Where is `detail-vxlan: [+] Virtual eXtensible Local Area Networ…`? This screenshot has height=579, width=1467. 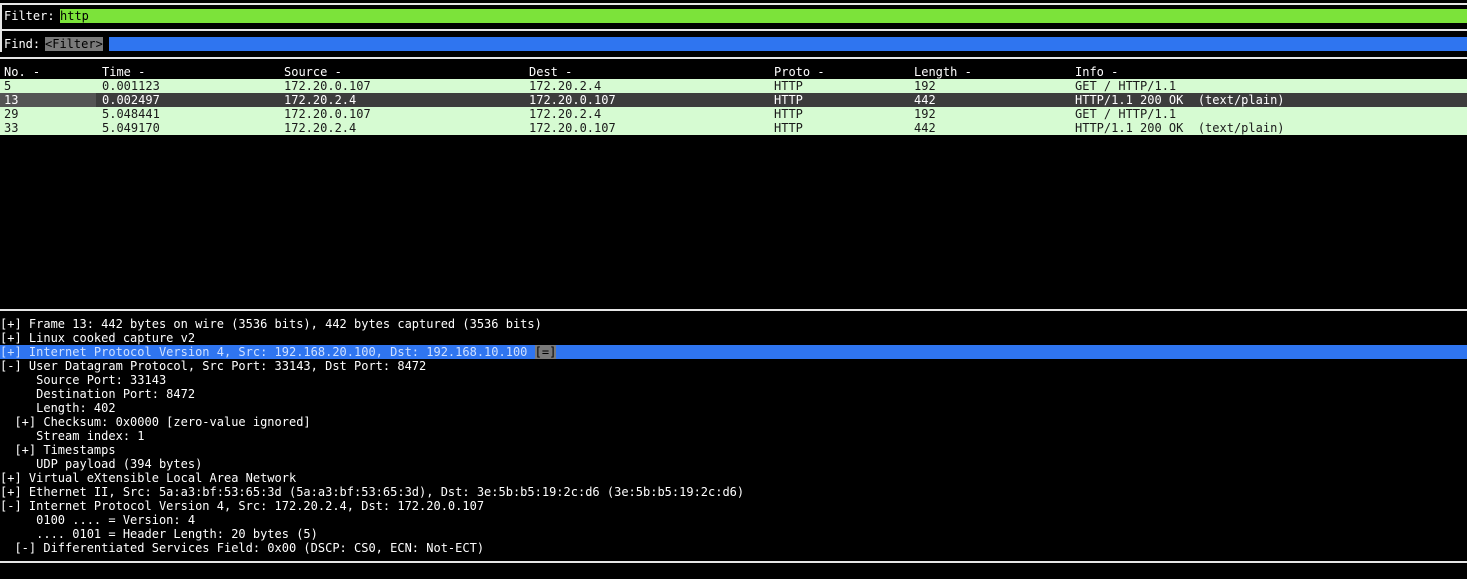 detail-vxlan: [+] Virtual eXtensible Local Area Networ… is located at coordinates (733, 478).